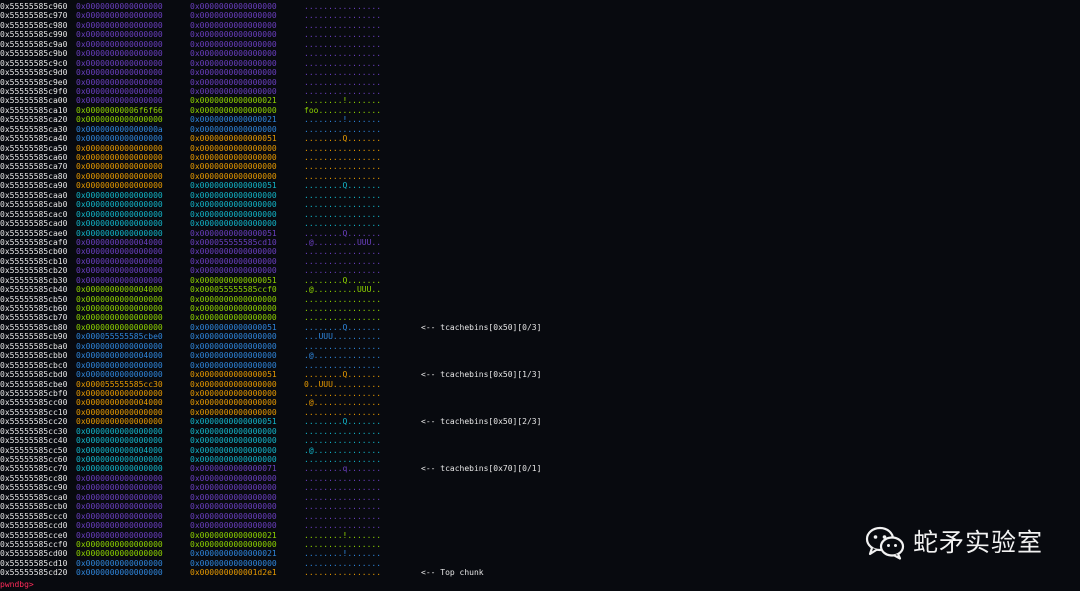 This screenshot has width=1080, height=591. Describe the element at coordinates (34, 176) in the screenshot. I see `address: 0x55555585ca80` at that location.